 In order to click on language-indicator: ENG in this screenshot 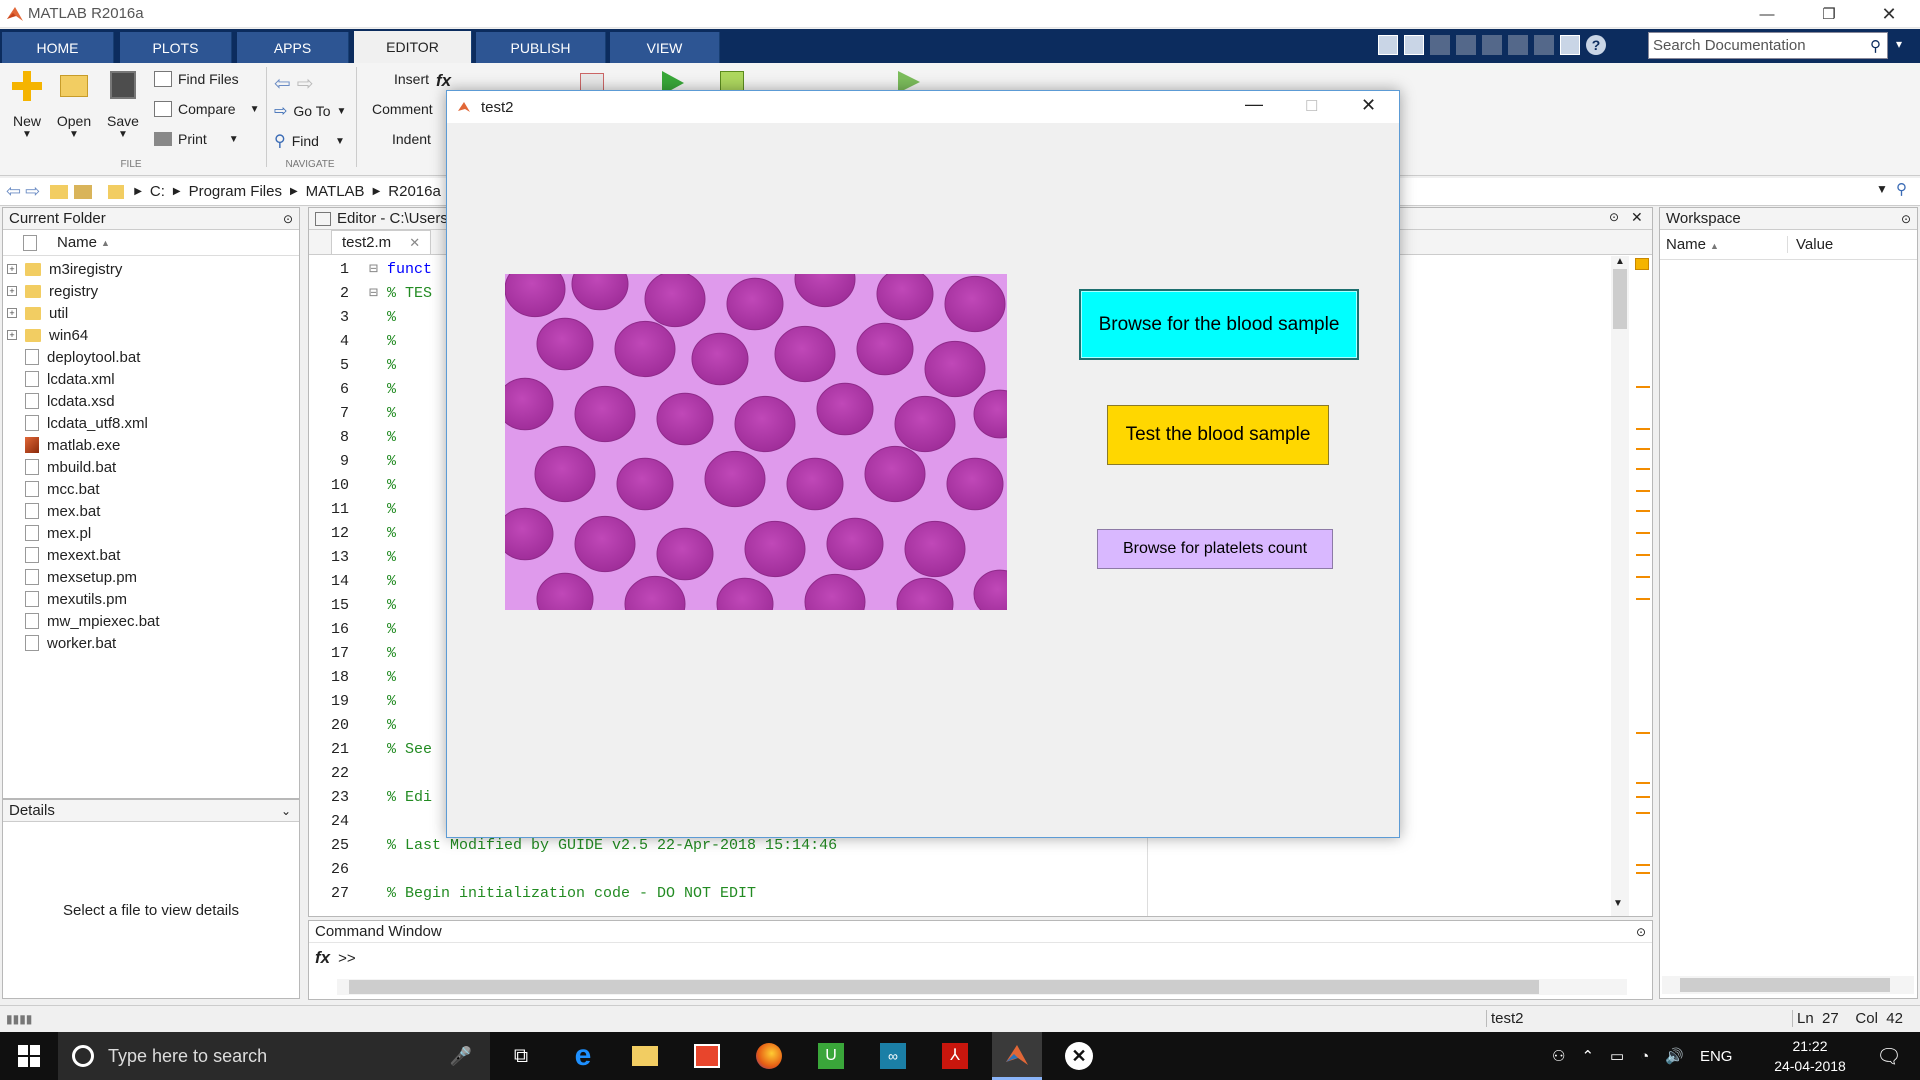, I will do `click(1716, 1056)`.